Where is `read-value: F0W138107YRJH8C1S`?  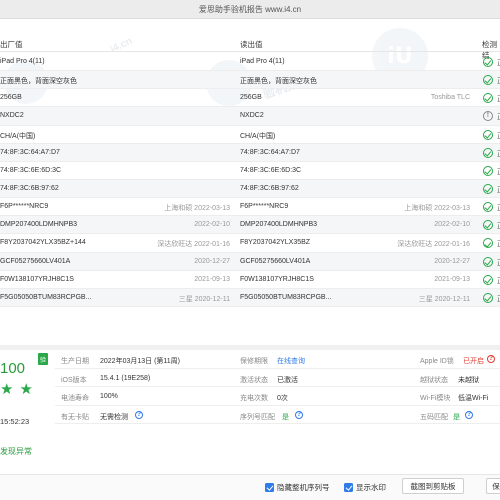 read-value: F0W138107YRJH8C1S is located at coordinates (277, 279).